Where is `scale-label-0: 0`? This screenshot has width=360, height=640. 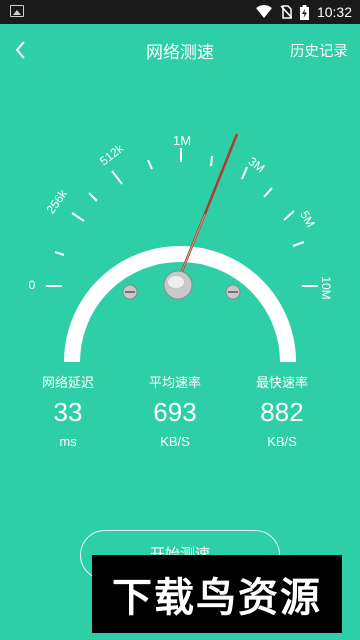
scale-label-0: 0 is located at coordinates (32, 285).